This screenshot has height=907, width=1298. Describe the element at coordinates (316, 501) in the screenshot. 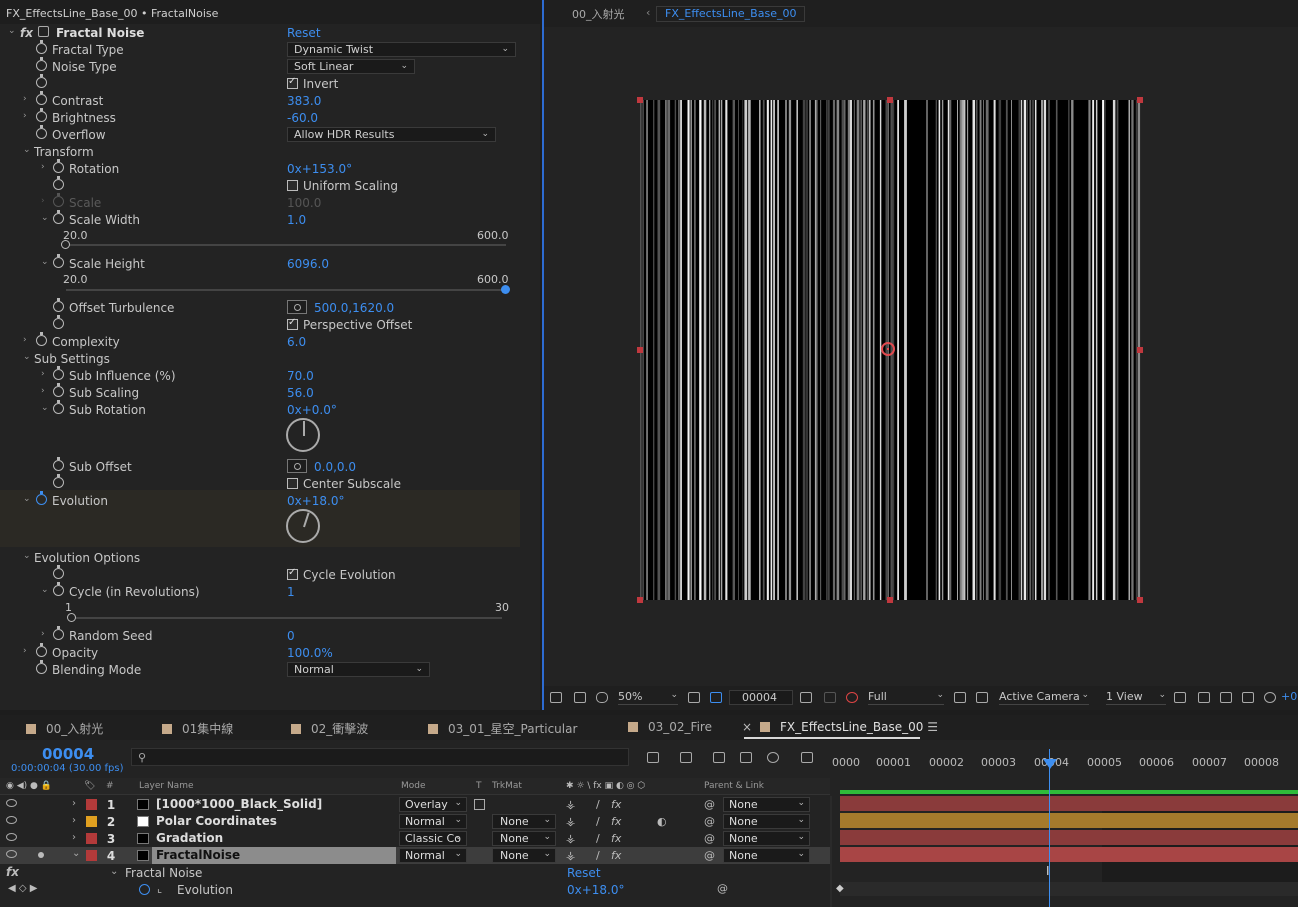

I see `evolution-value: 0x+18.0°` at that location.